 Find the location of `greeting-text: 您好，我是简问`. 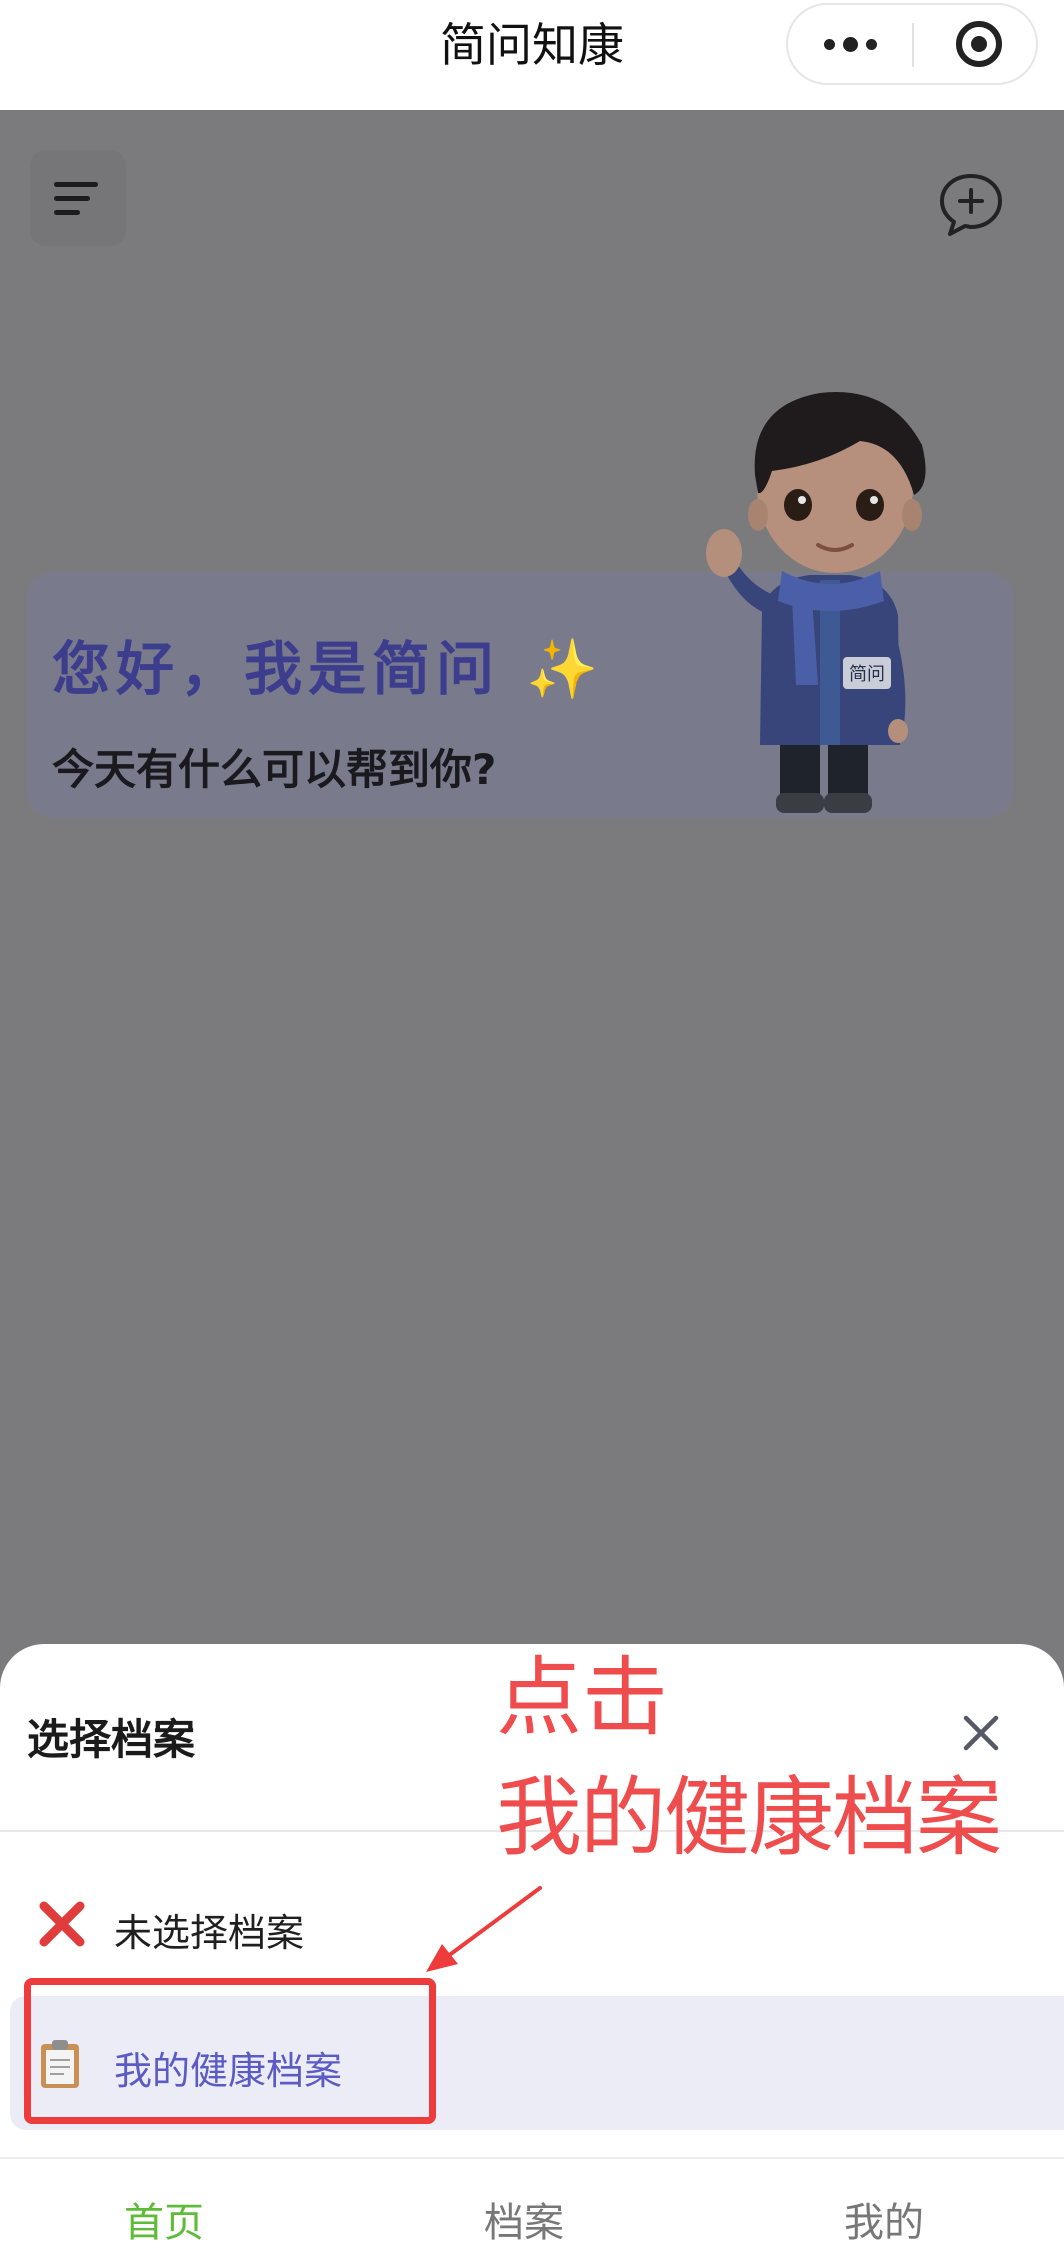

greeting-text: 您好，我是简问 is located at coordinates (276, 669).